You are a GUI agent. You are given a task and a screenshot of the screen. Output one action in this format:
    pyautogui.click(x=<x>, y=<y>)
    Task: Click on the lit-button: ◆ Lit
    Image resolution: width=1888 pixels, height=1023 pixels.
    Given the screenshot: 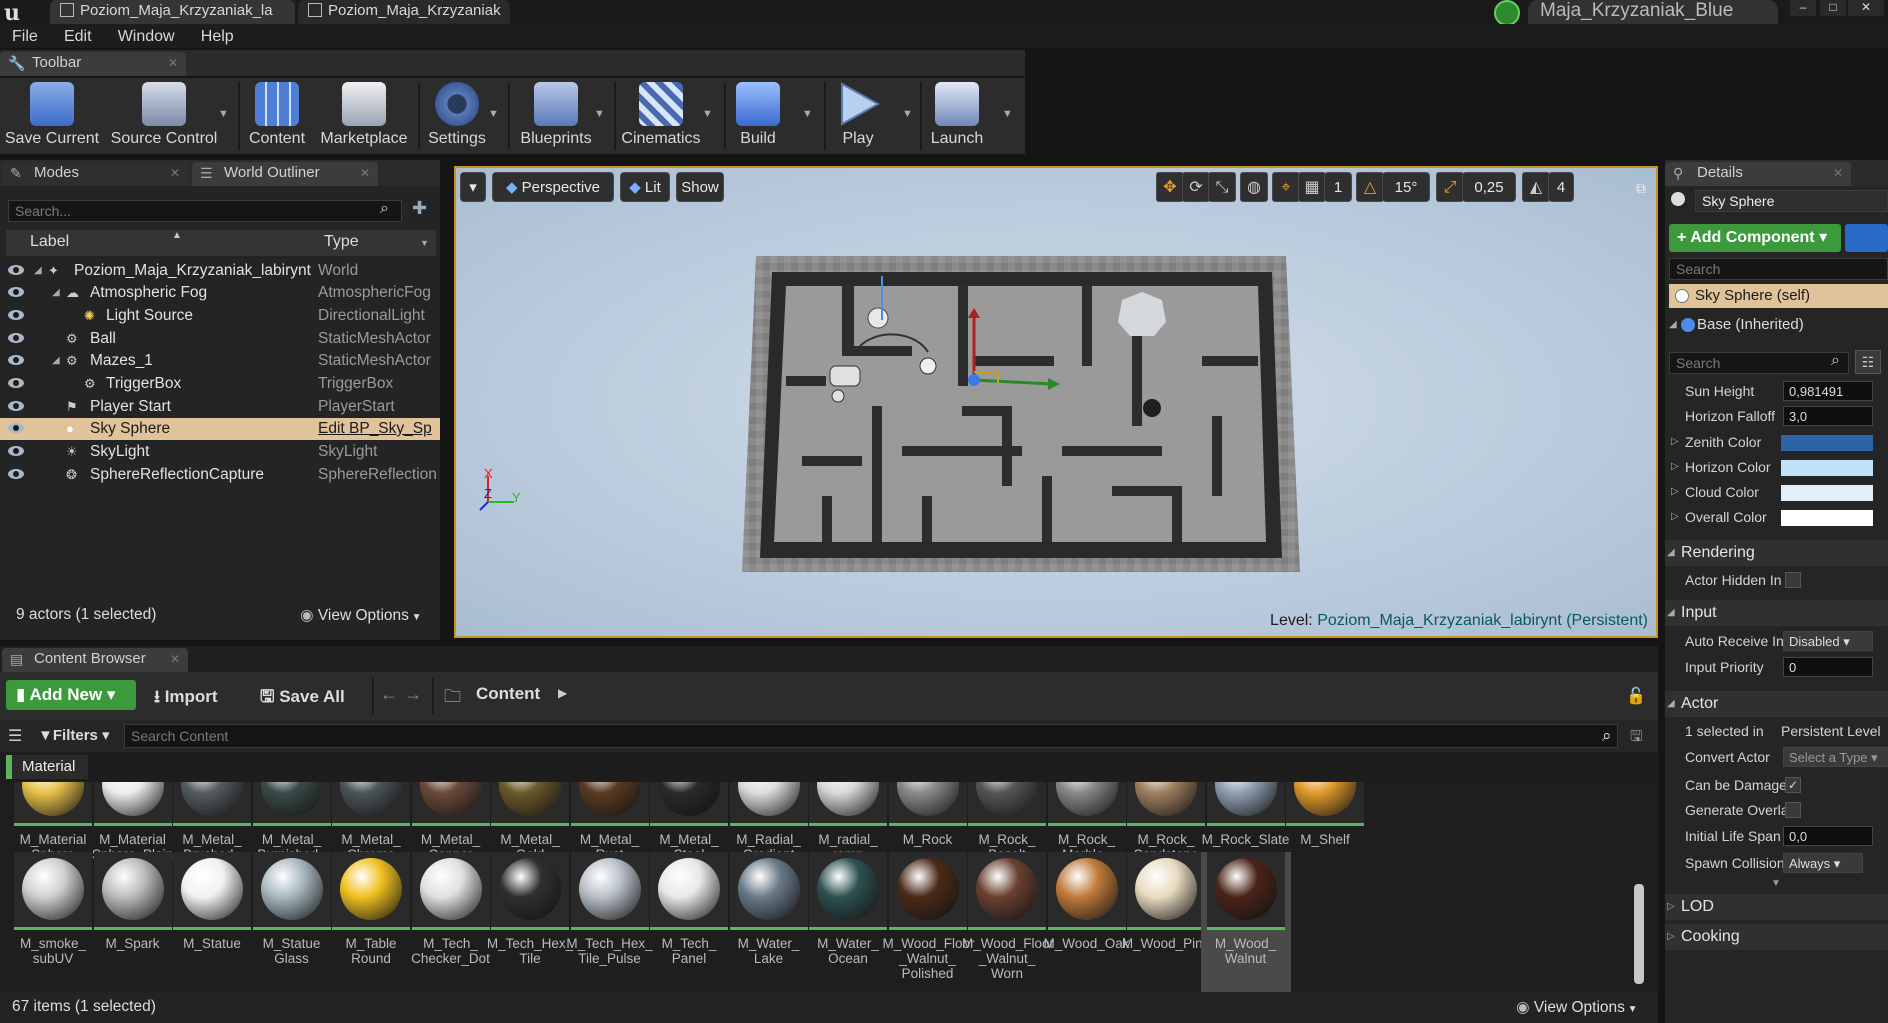 What is the action you would take?
    pyautogui.click(x=645, y=187)
    